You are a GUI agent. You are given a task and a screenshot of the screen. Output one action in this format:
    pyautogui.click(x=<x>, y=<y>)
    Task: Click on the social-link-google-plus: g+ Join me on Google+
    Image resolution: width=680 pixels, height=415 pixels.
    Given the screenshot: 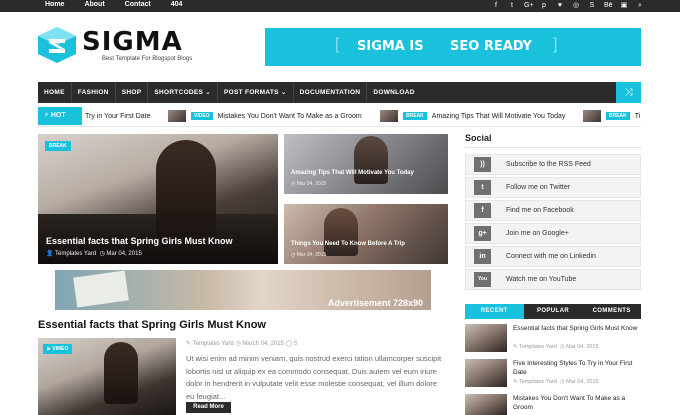 What is the action you would take?
    pyautogui.click(x=553, y=233)
    